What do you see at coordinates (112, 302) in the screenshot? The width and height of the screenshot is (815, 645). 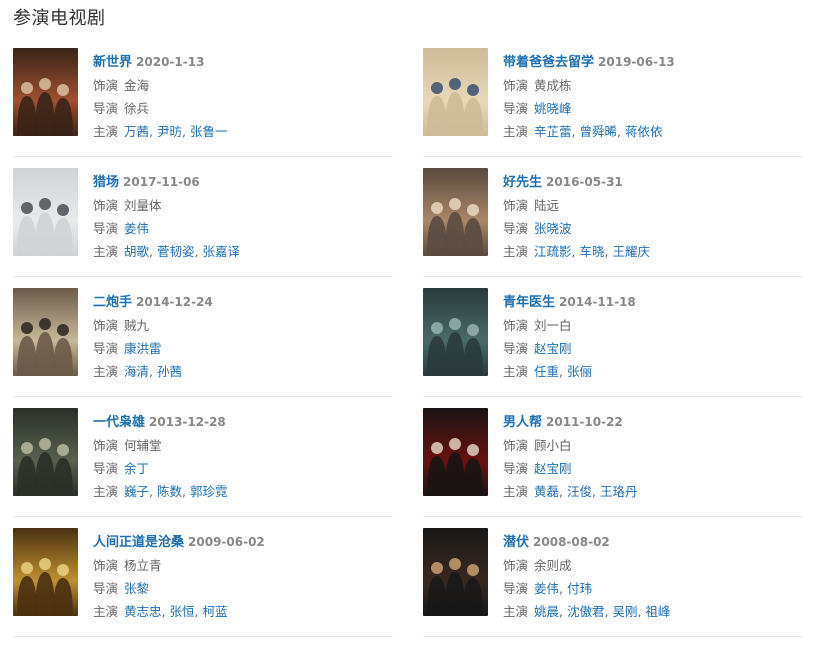 I see `drama-title-link: 二炮手` at bounding box center [112, 302].